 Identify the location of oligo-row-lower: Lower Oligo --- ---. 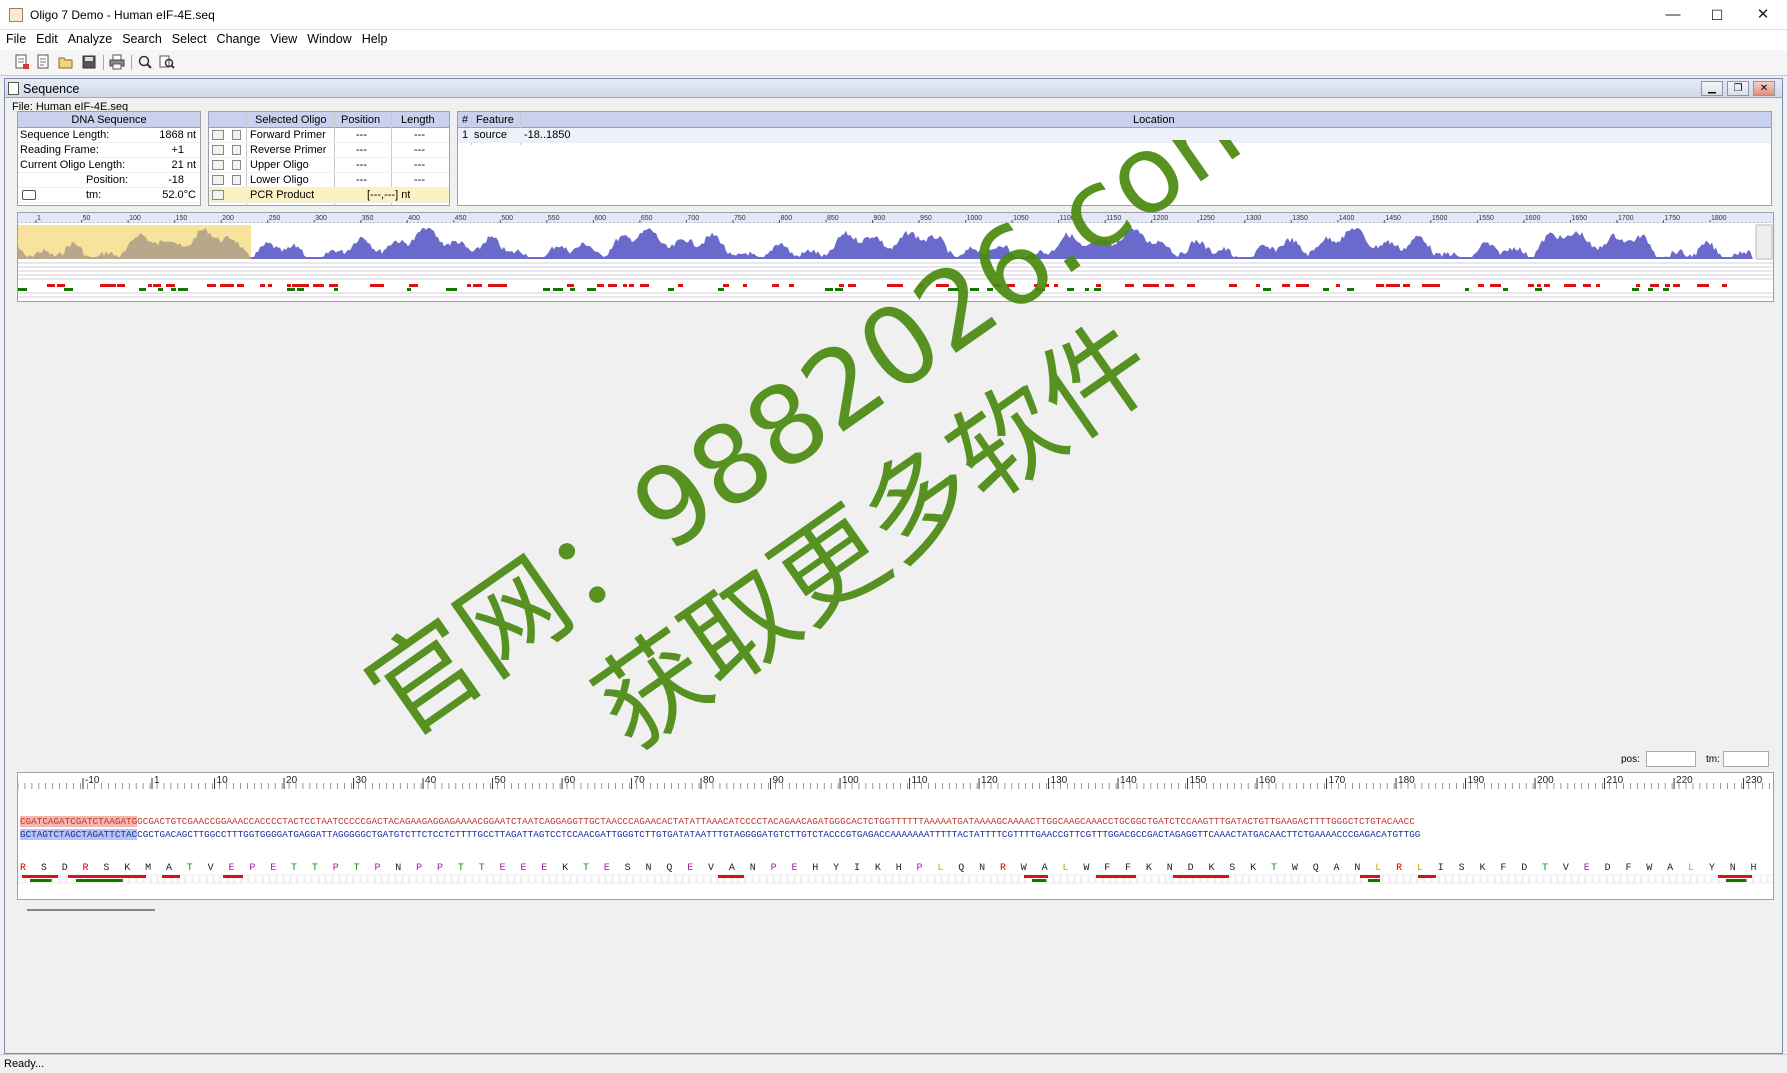
(329, 180).